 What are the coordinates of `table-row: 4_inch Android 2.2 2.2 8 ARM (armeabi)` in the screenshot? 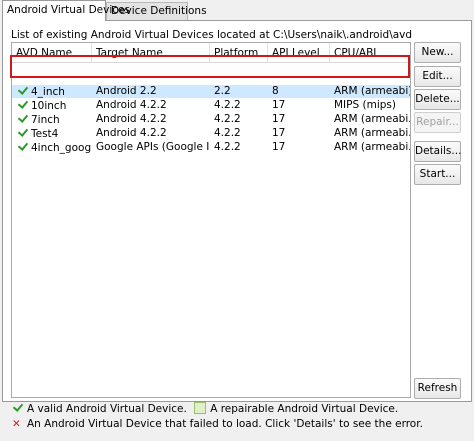 It's located at (211, 91).